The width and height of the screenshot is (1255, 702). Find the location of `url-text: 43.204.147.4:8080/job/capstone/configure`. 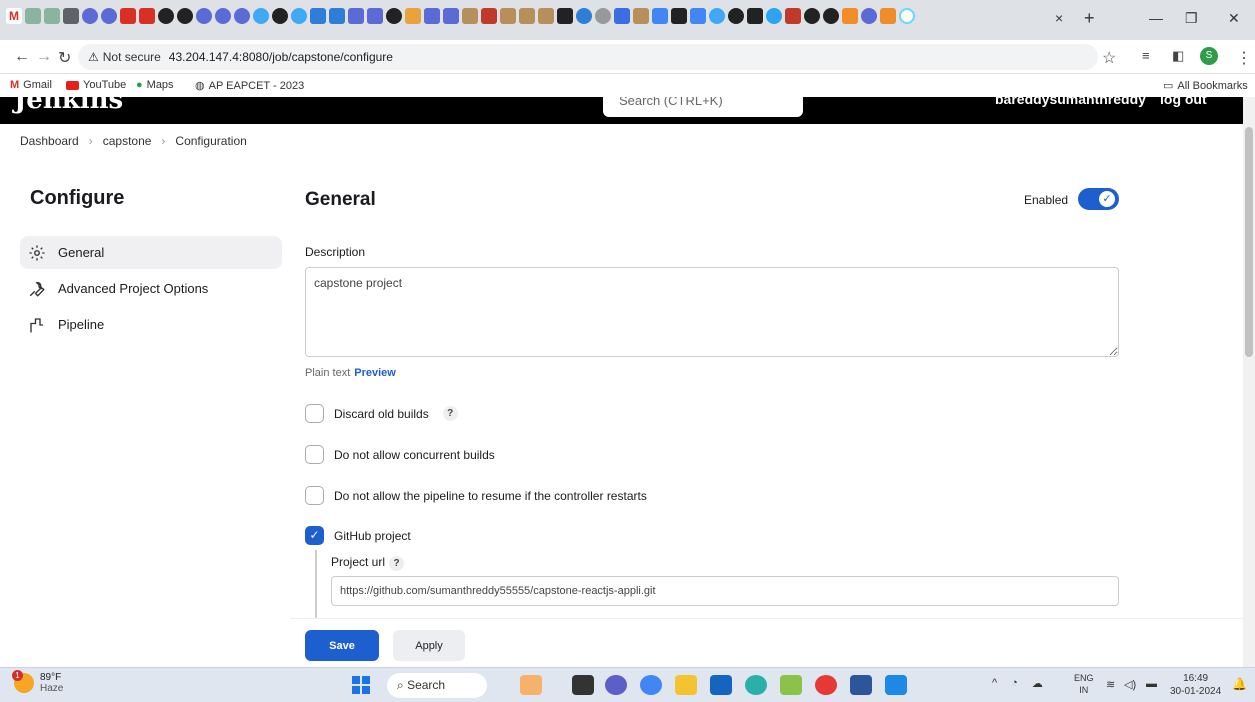

url-text: 43.204.147.4:8080/job/capstone/configure is located at coordinates (281, 57).